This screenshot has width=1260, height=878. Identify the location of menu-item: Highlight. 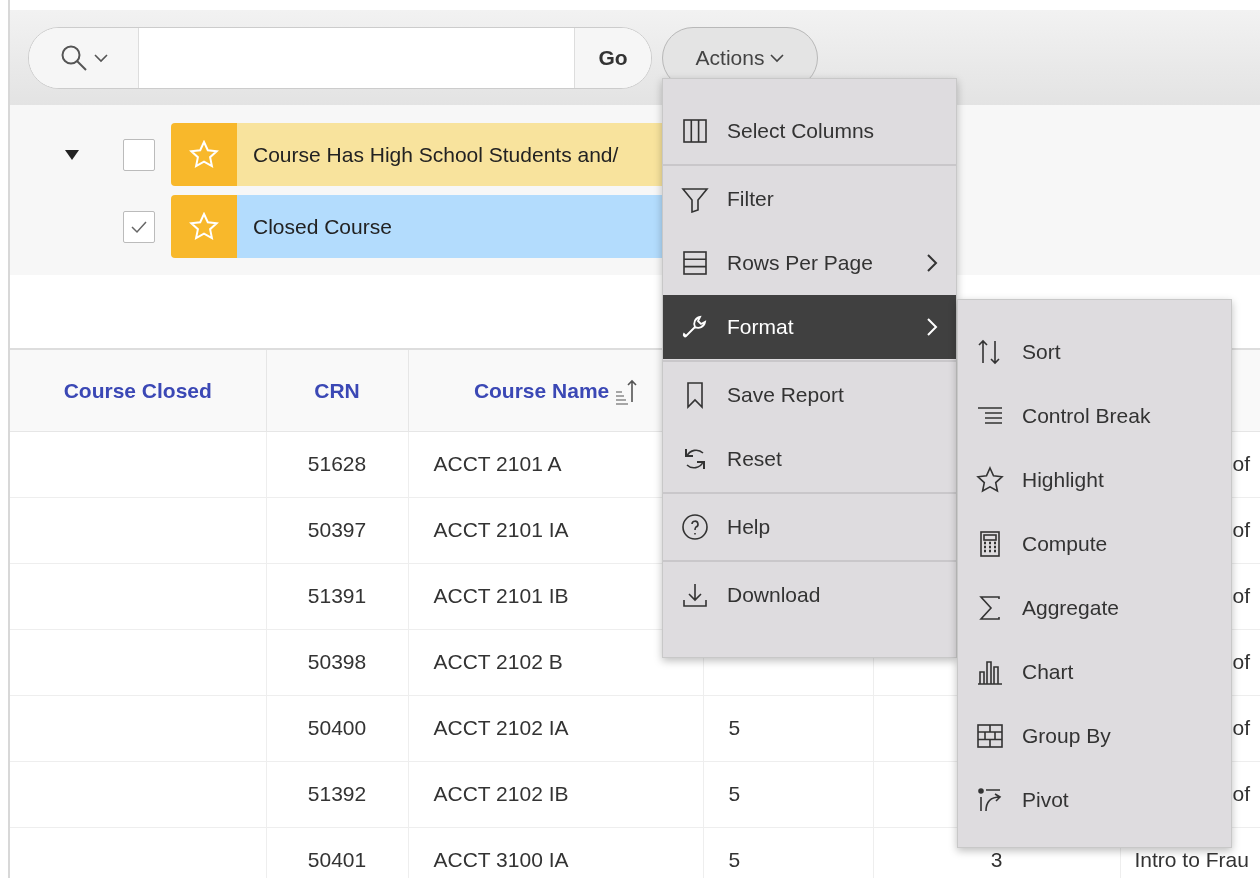
(1094, 480).